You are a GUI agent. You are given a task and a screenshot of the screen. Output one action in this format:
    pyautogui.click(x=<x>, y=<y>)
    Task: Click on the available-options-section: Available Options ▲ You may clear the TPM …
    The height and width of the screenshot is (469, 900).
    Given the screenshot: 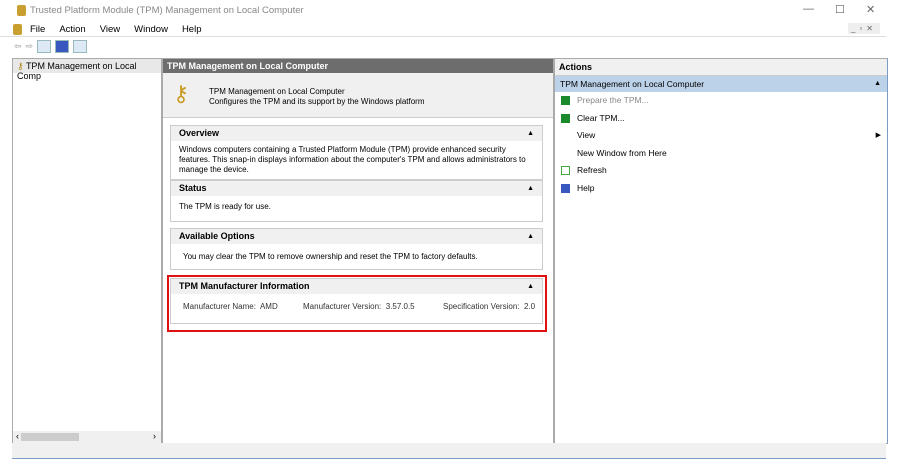 What is the action you would take?
    pyautogui.click(x=356, y=249)
    